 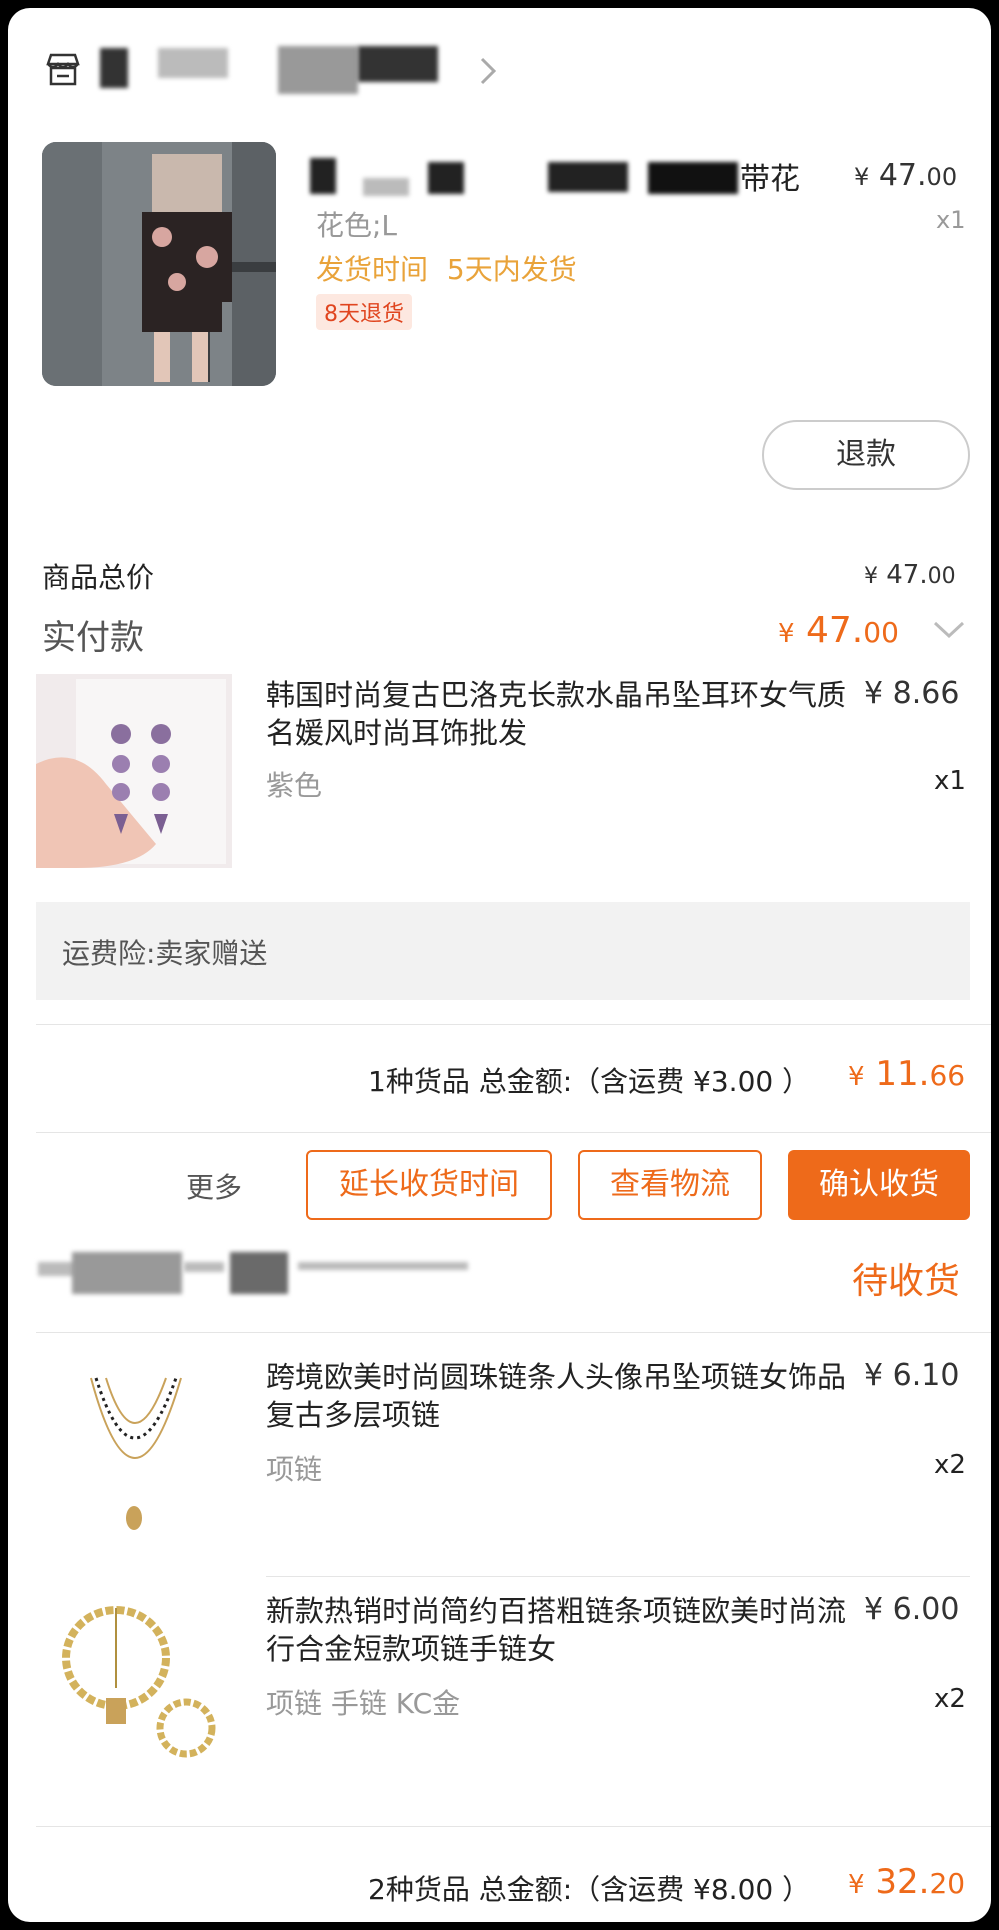 I want to click on product-image-dress, so click(x=159, y=264).